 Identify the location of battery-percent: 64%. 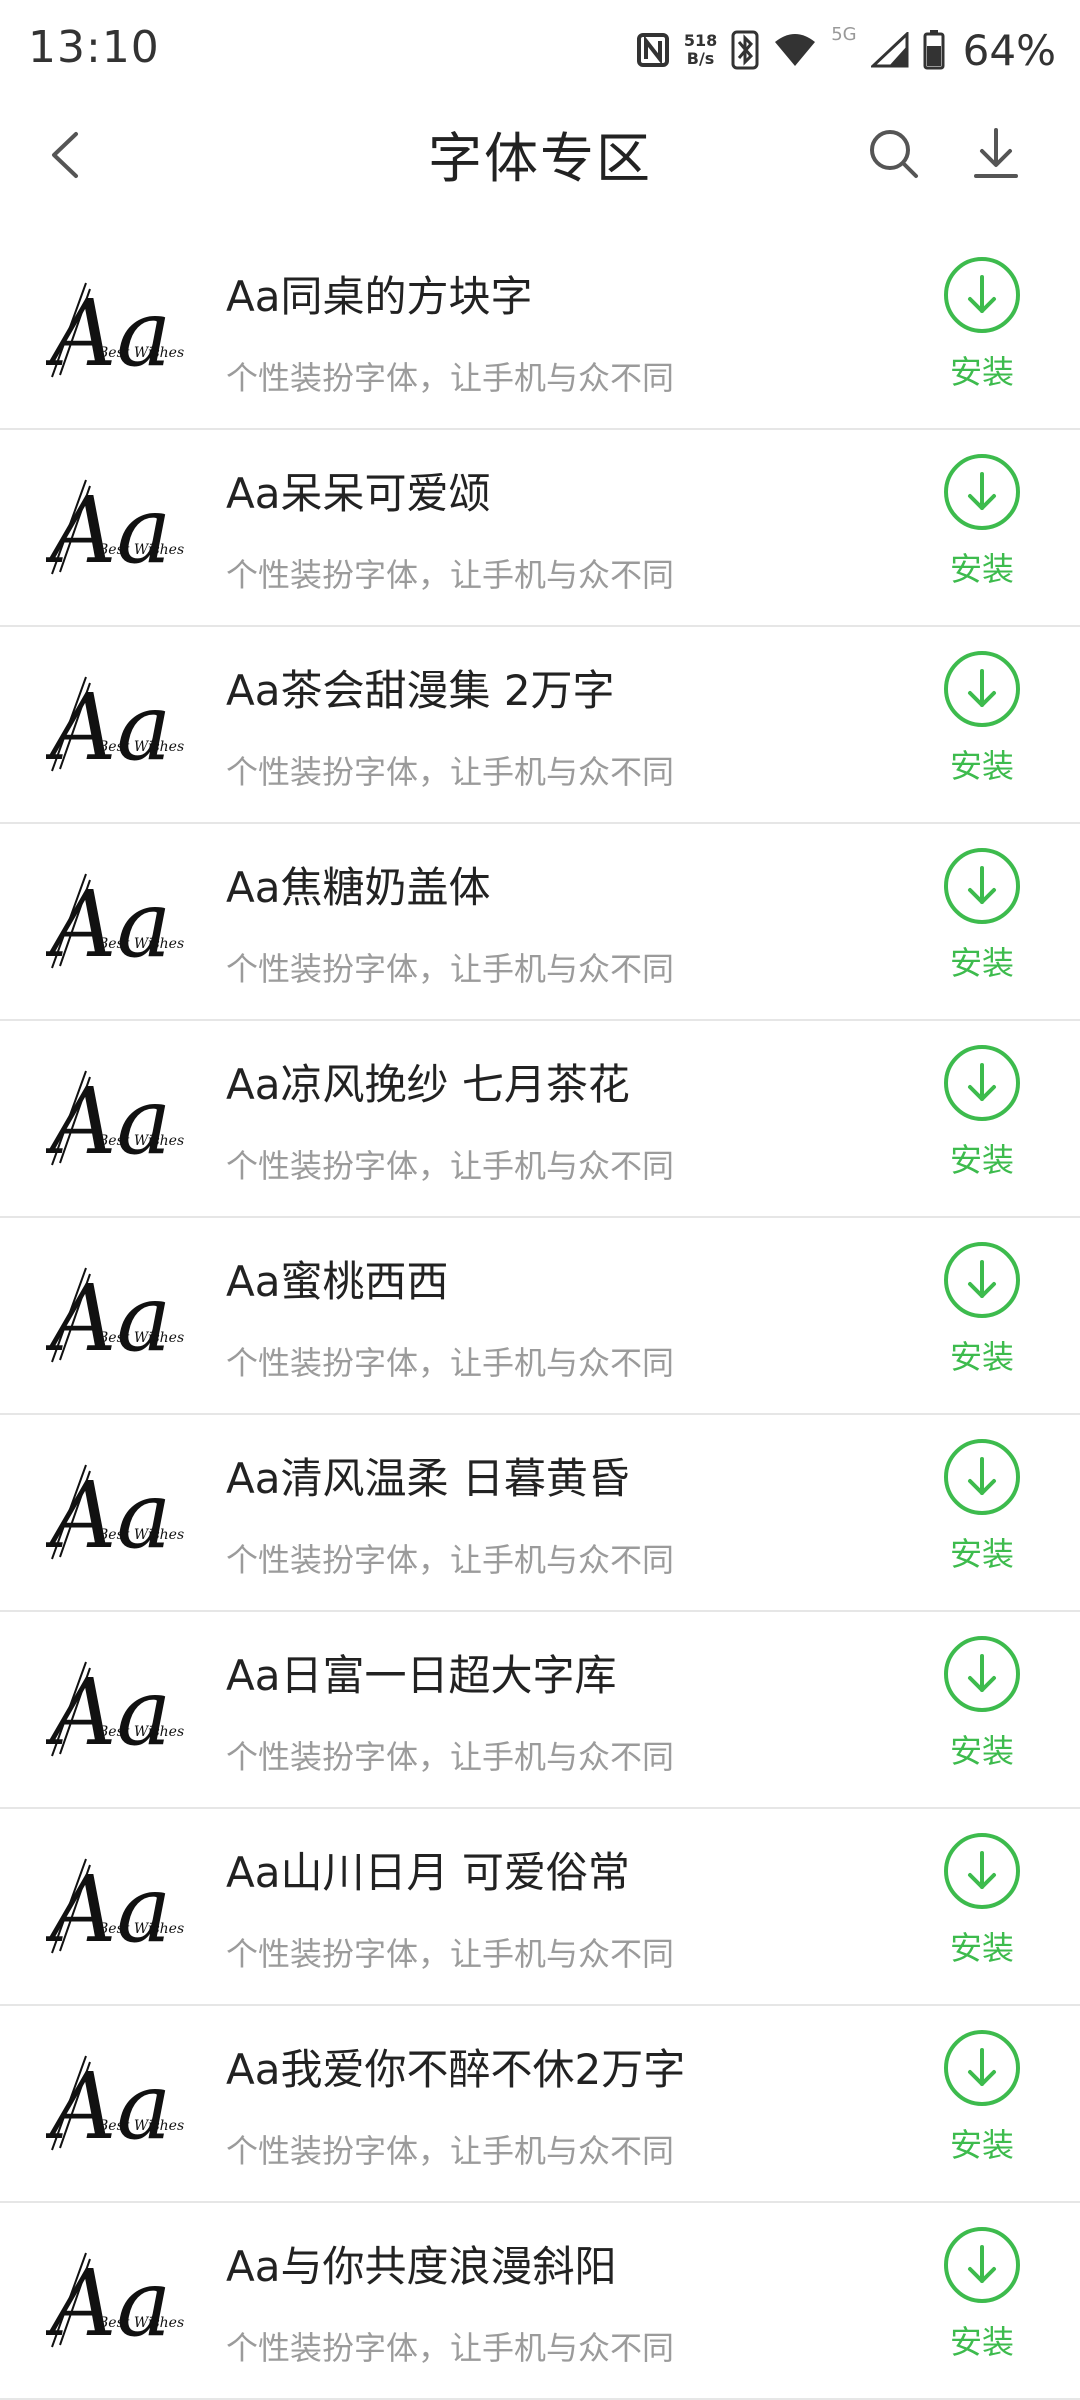
(1009, 50).